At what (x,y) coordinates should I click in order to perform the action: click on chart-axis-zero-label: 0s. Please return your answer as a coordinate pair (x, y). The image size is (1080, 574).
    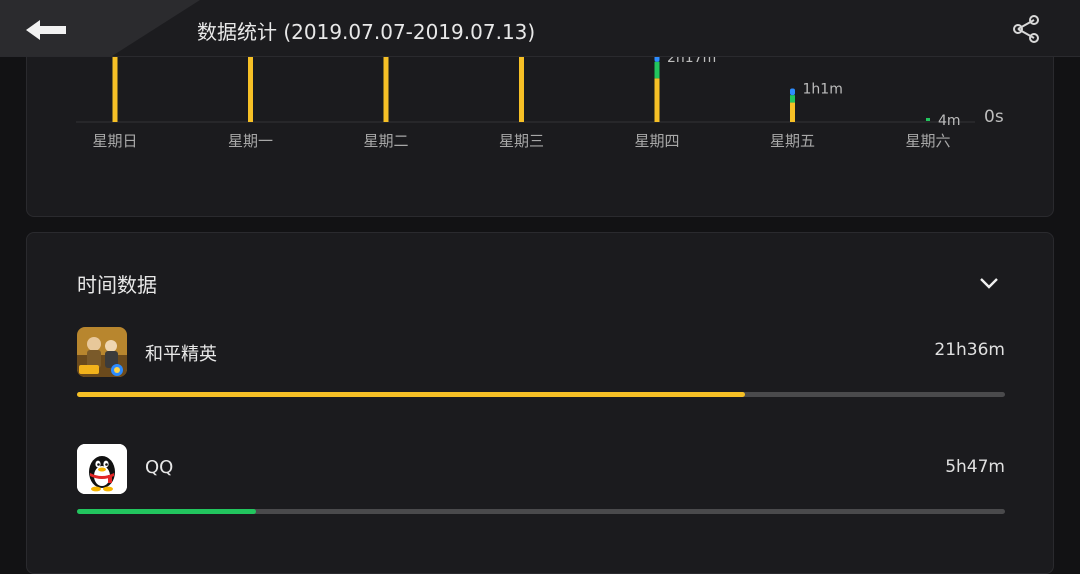
    Looking at the image, I should click on (994, 117).